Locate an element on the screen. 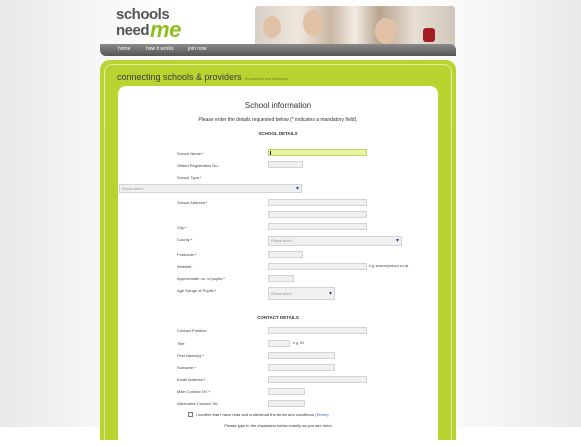 The height and width of the screenshot is (446, 581). surname-label: Surname:* is located at coordinates (186, 367).